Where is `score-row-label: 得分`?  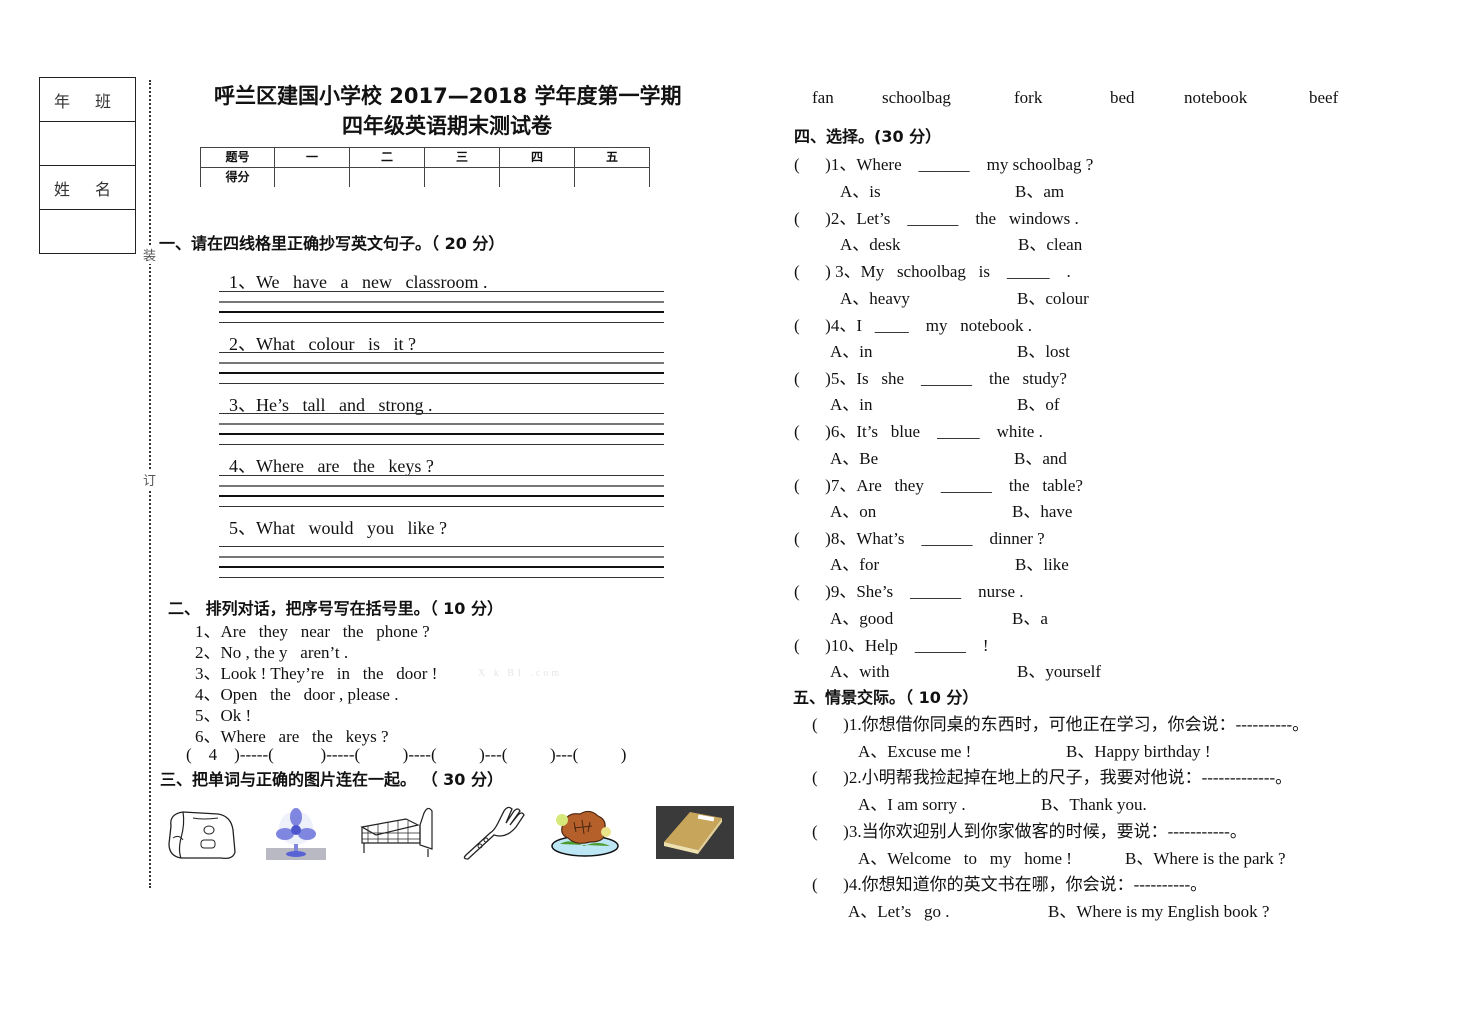
score-row-label: 得分 is located at coordinates (237, 177).